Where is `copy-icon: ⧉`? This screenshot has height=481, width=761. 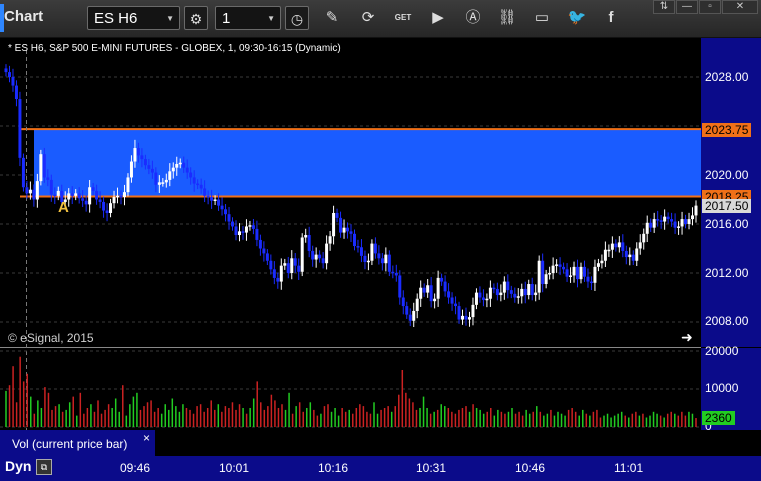 copy-icon: ⧉ is located at coordinates (44, 467).